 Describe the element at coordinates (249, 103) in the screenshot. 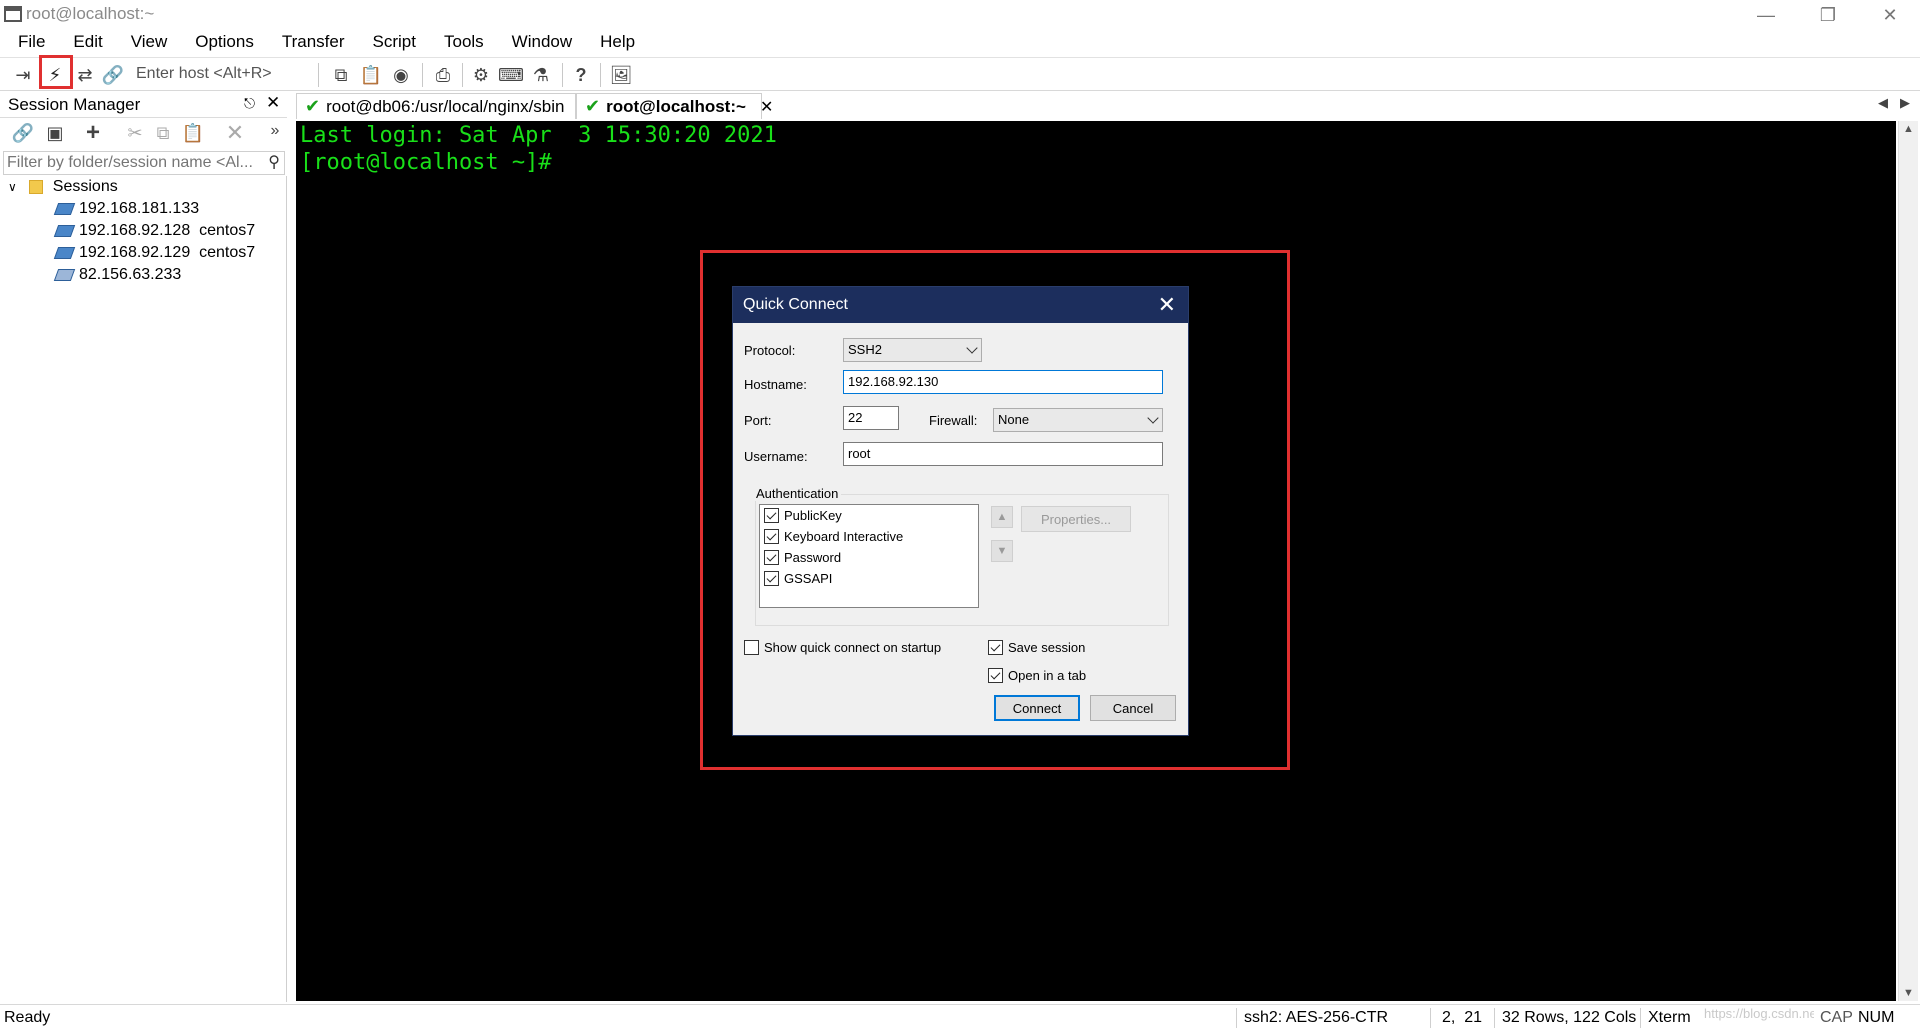

I see `pin-icon: ⎋` at that location.